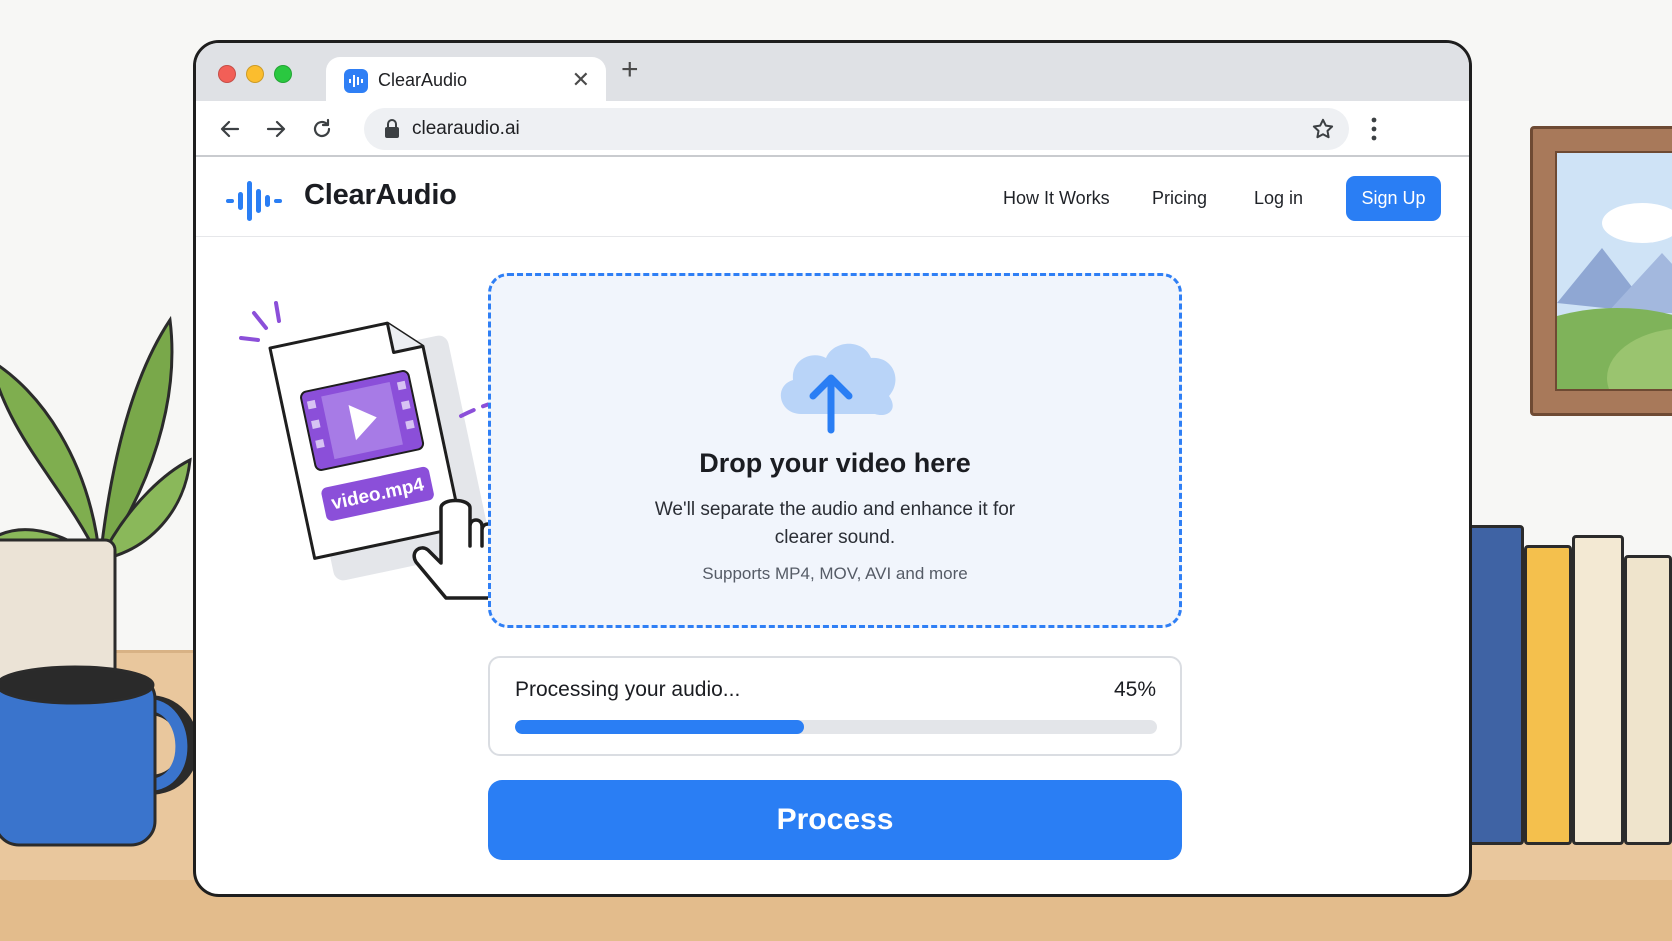 The width and height of the screenshot is (1672, 941). I want to click on book-stack, so click(1569, 672).